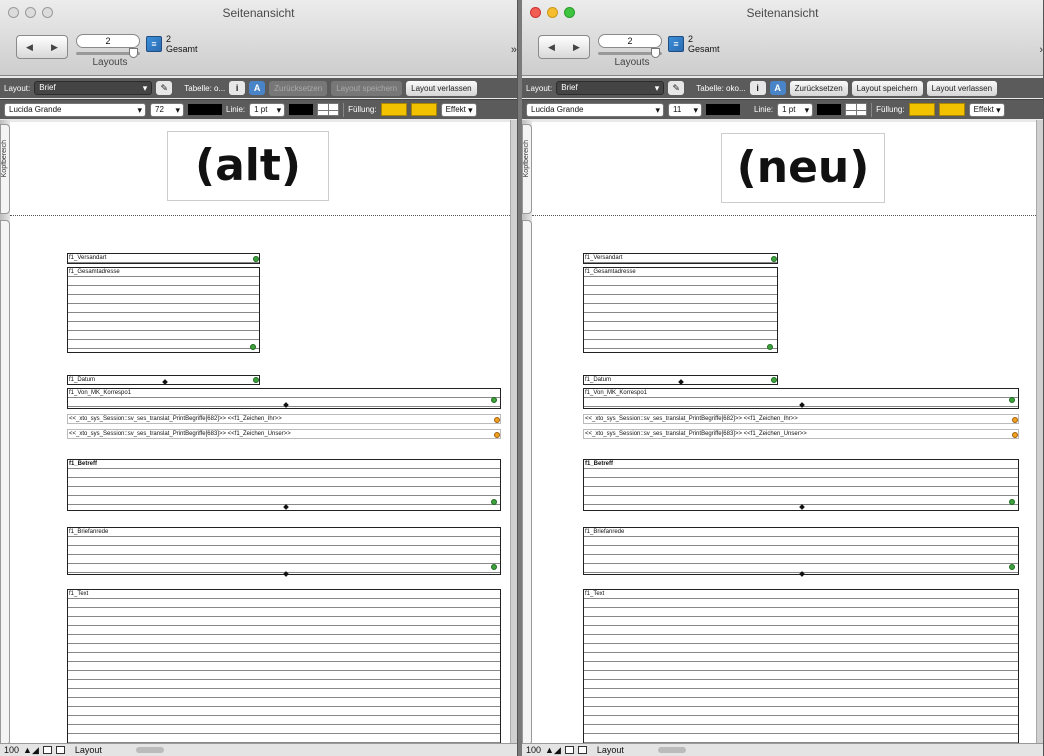 This screenshot has height=756, width=1044. I want to click on separator, so click(872, 109).